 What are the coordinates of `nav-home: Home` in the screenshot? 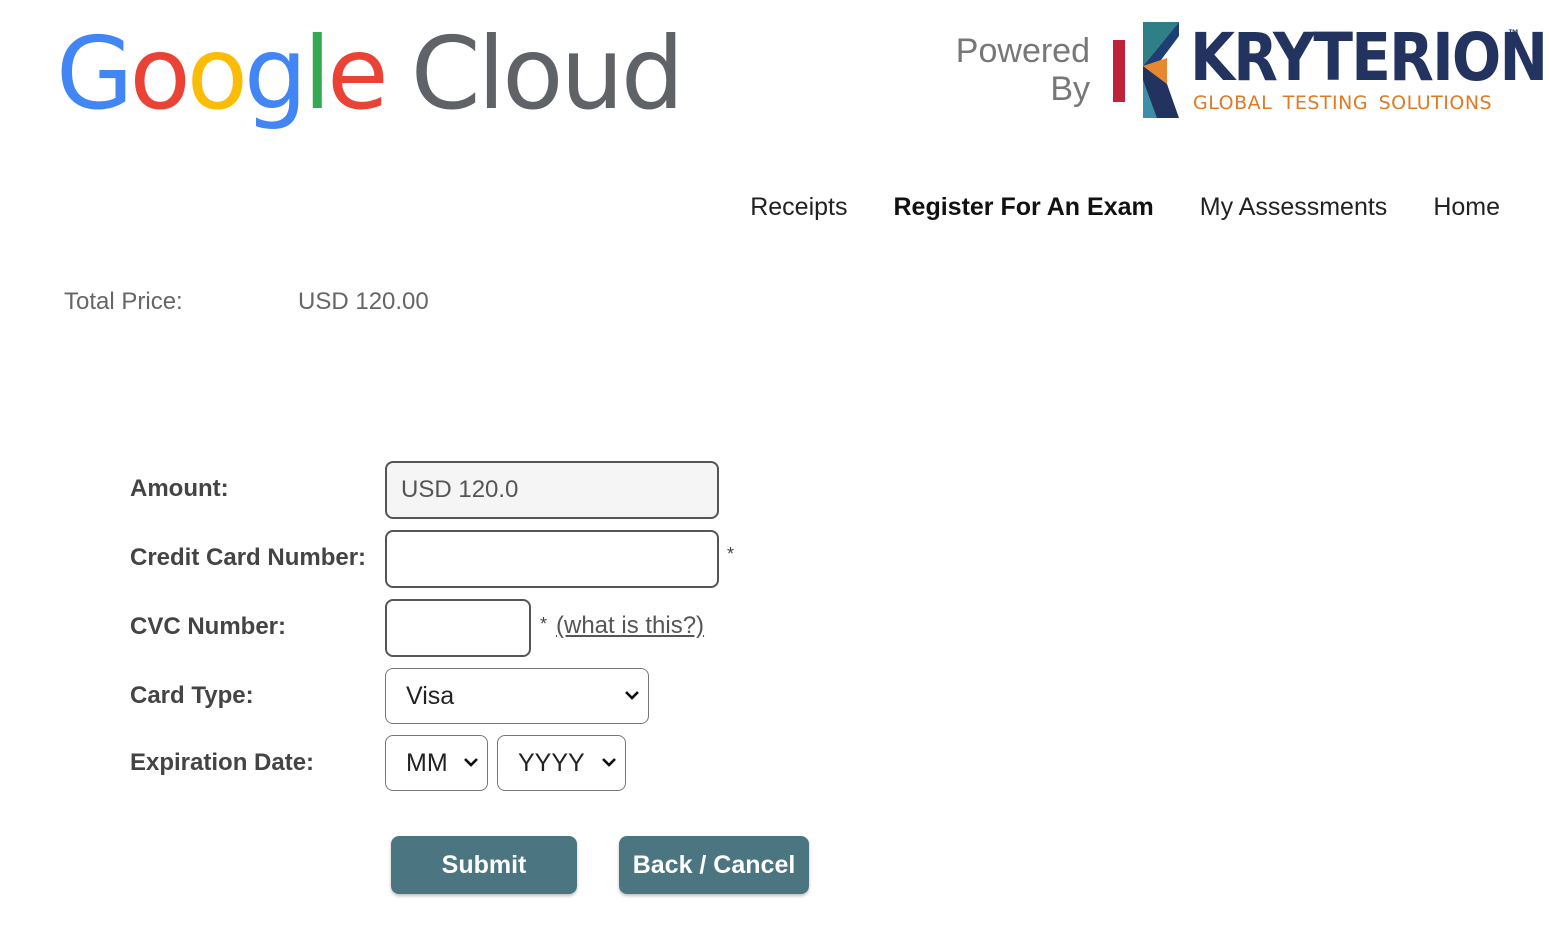 It's located at (1466, 207).